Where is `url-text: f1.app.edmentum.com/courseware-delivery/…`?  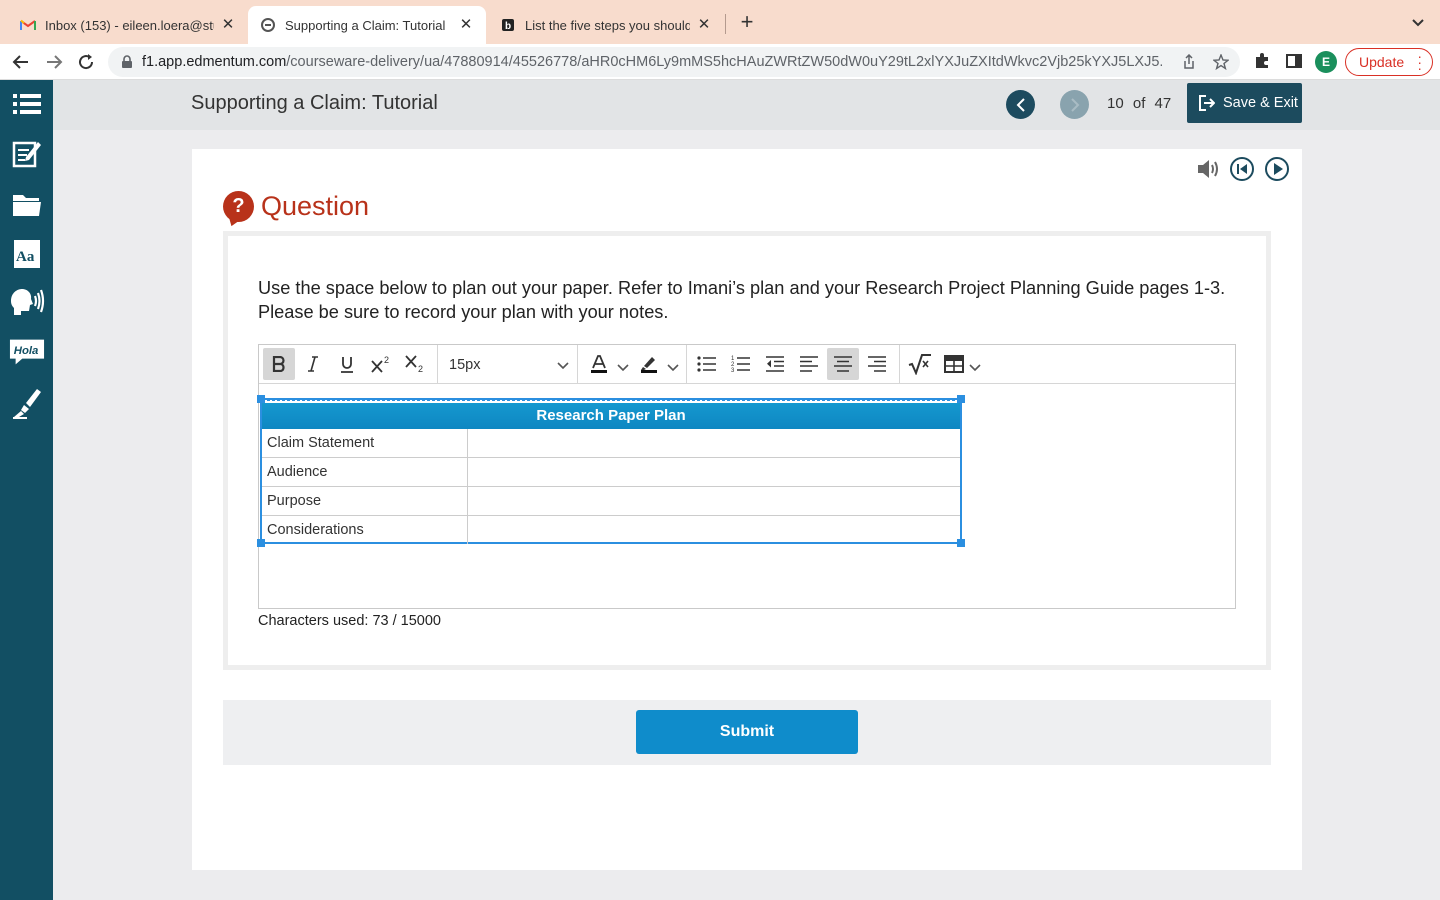 url-text: f1.app.edmentum.com/courseware-delivery/… is located at coordinates (652, 62).